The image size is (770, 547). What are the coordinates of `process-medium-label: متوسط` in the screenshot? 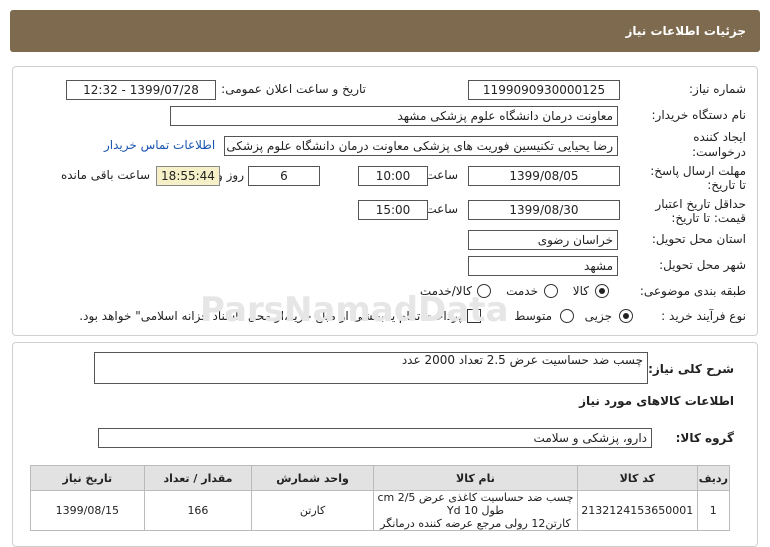 It's located at (533, 316).